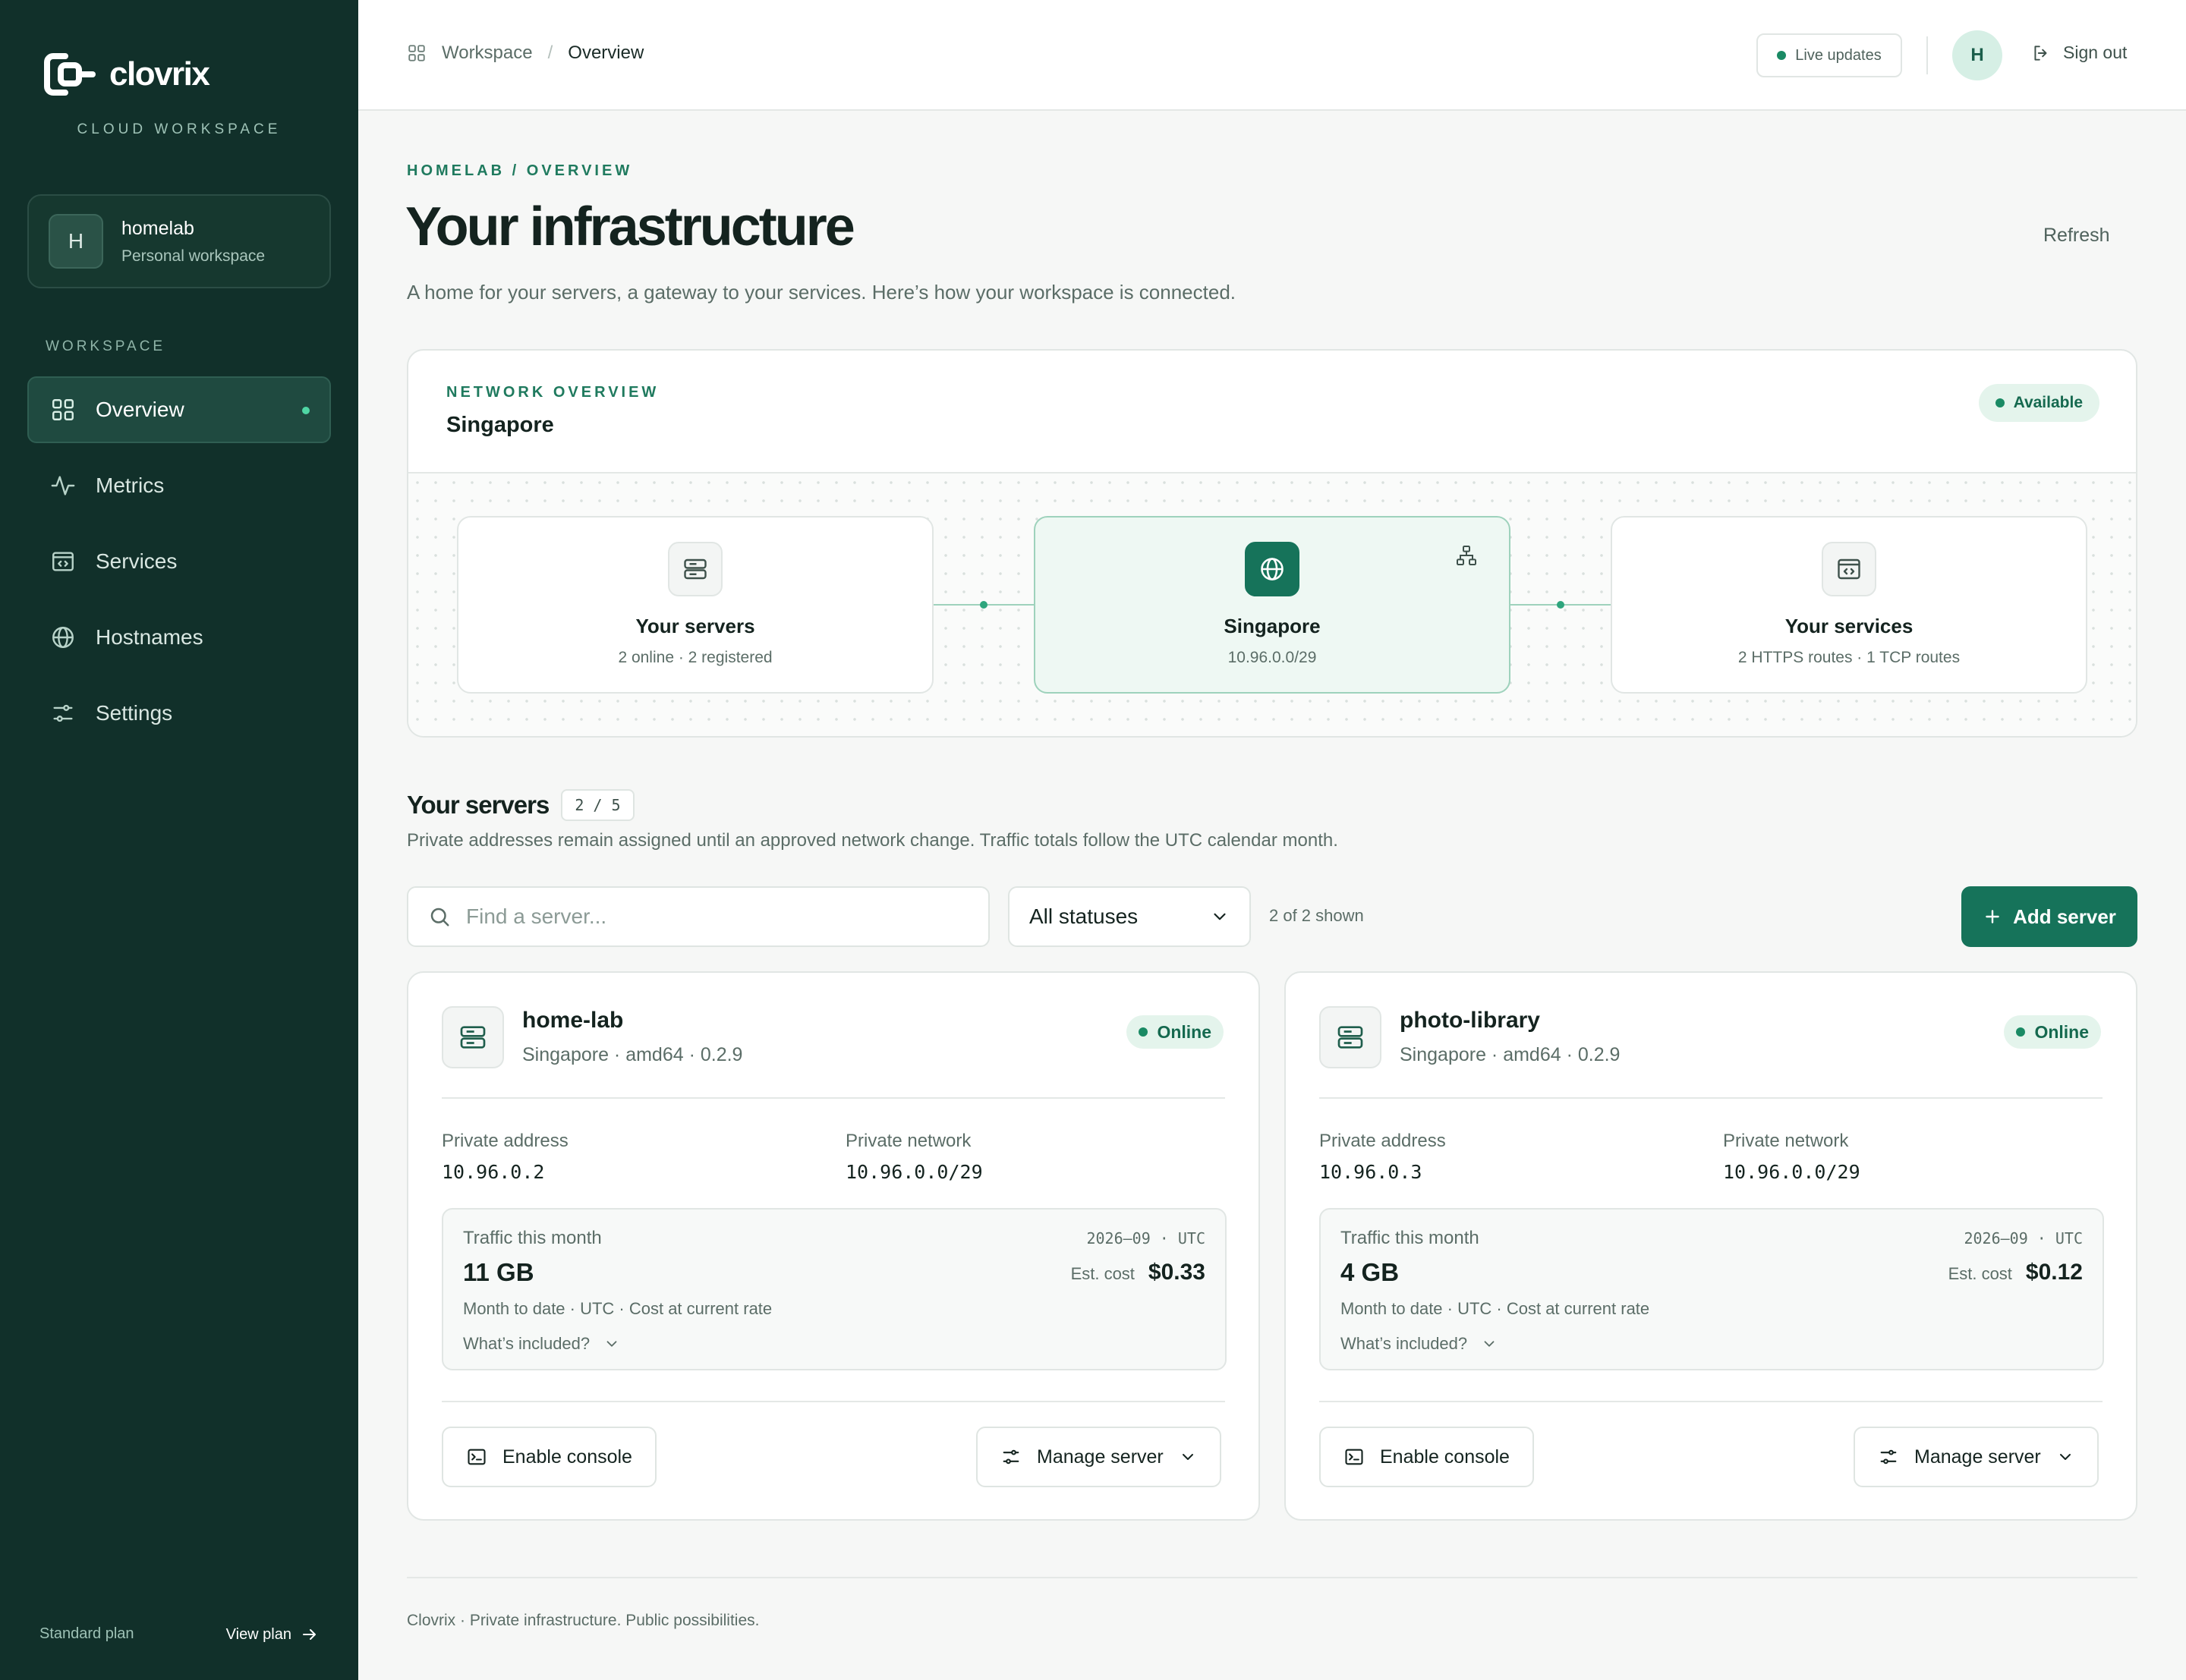 The height and width of the screenshot is (1680, 2186). Describe the element at coordinates (1560, 605) in the screenshot. I see `connector-line` at that location.